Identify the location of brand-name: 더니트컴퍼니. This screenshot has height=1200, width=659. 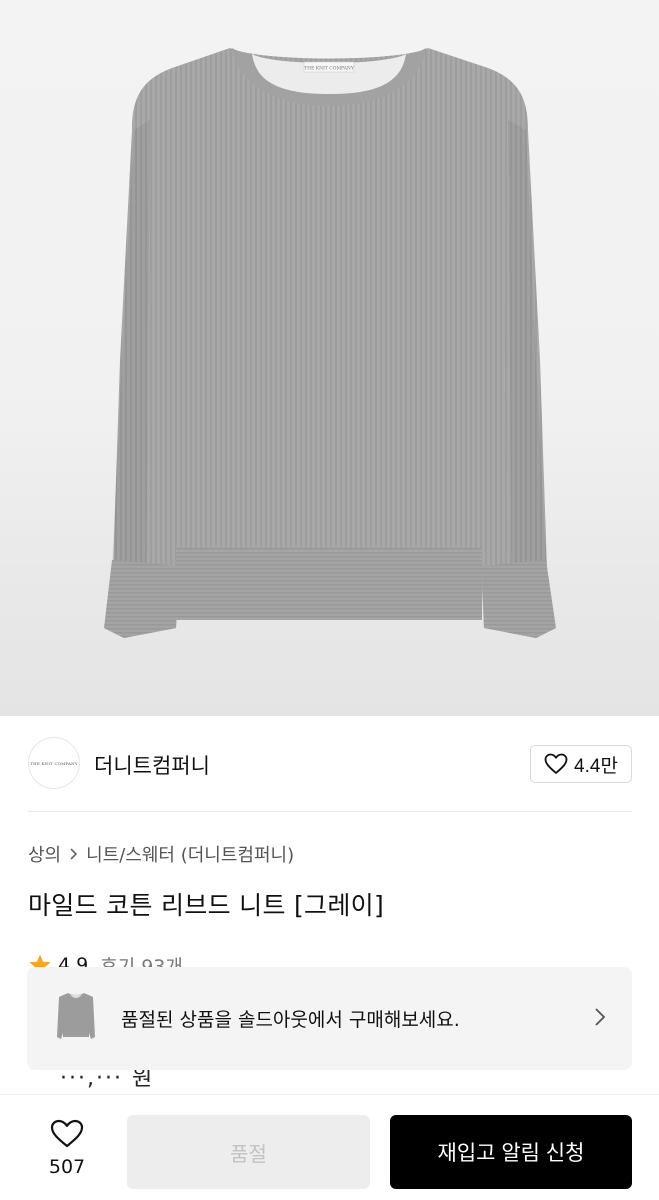
(152, 765).